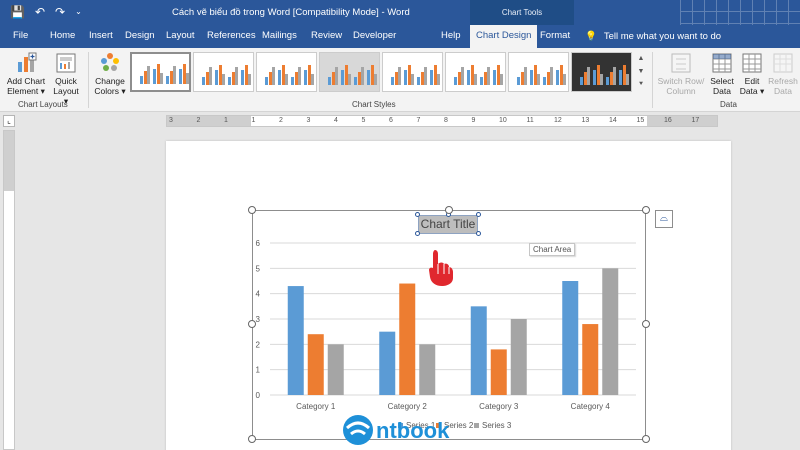  Describe the element at coordinates (591, 406) in the screenshot. I see `x-tick-label: Category 4` at that location.